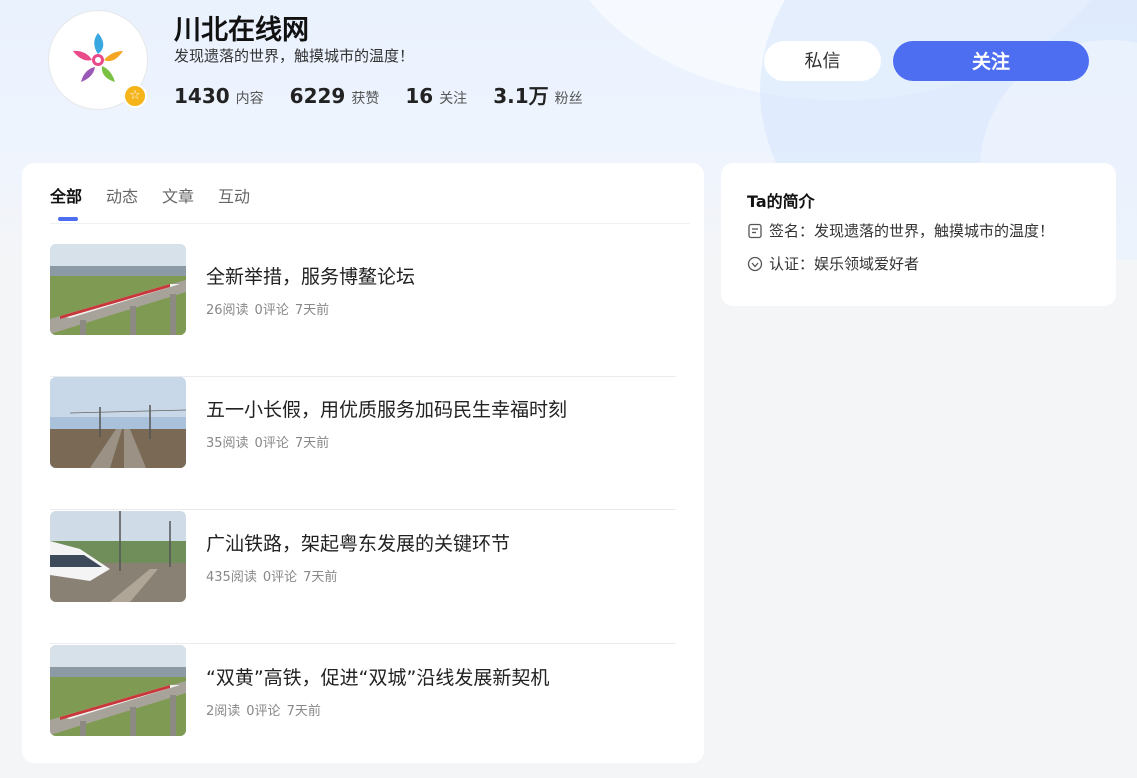 Image resolution: width=1137 pixels, height=778 pixels. I want to click on article-meta: 2阅读 0评论 7天前, so click(263, 709).